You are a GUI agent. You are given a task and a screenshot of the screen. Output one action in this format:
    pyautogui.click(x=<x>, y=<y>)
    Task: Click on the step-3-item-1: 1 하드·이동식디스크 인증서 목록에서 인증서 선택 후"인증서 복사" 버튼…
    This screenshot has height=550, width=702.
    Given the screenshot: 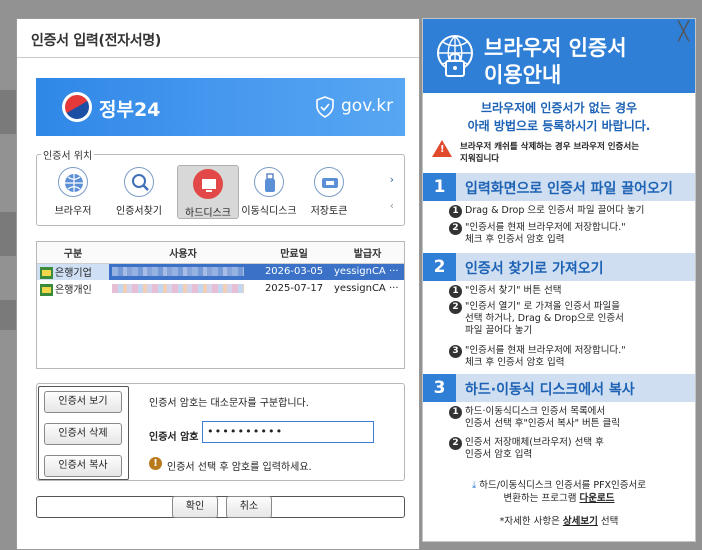 What is the action you would take?
    pyautogui.click(x=534, y=418)
    